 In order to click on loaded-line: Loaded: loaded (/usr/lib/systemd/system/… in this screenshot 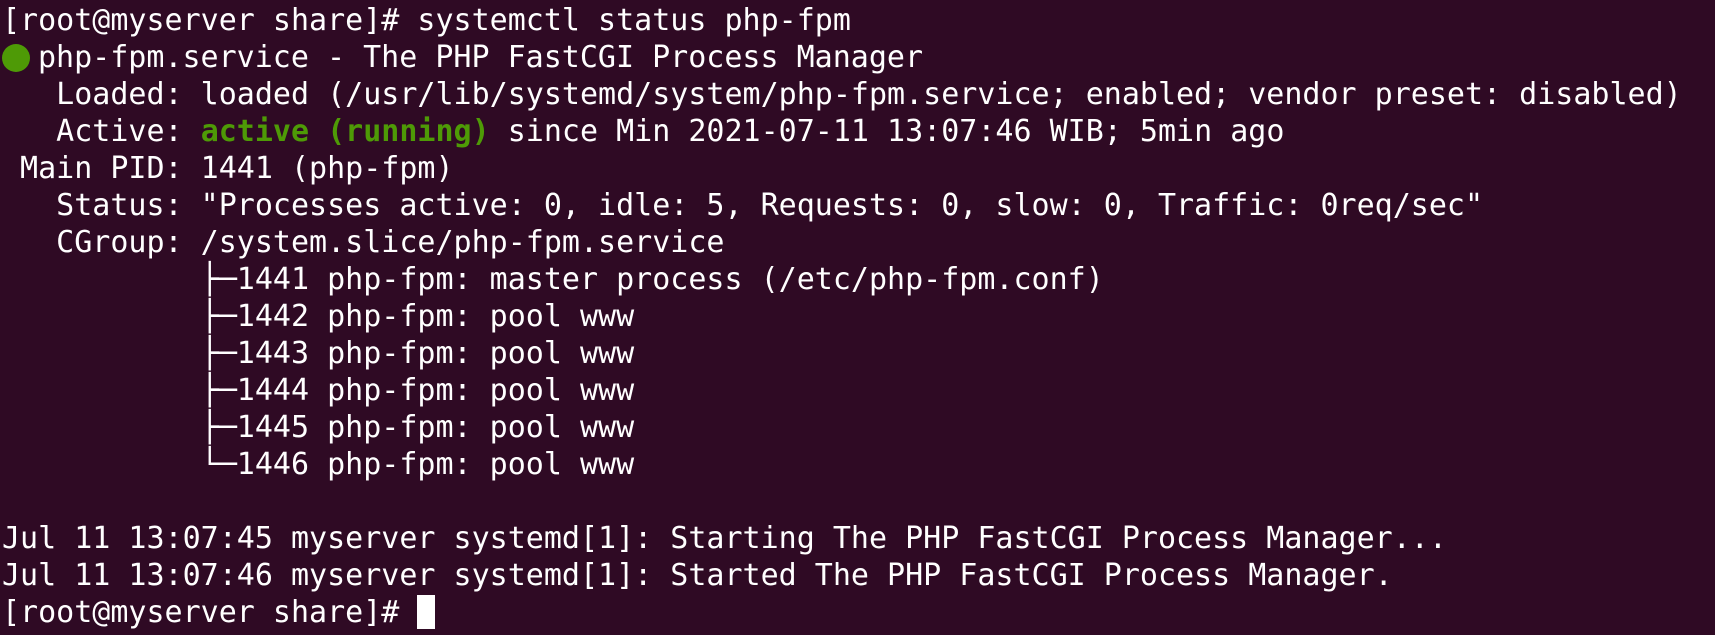, I will do `click(842, 94)`.